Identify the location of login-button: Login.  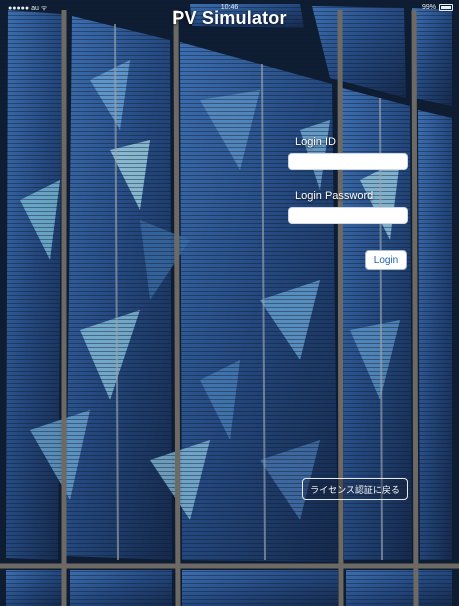
(386, 260).